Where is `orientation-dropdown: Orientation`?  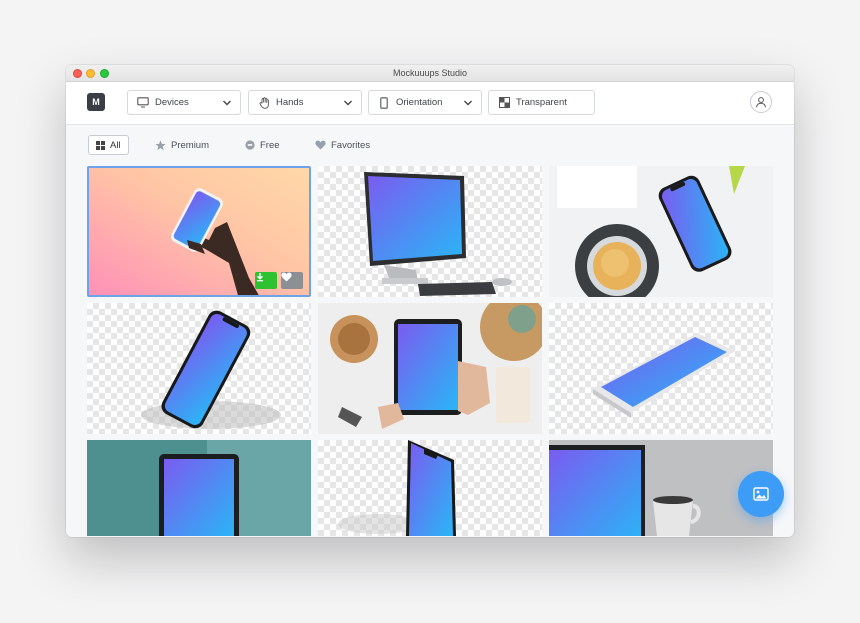
orientation-dropdown: Orientation is located at coordinates (425, 102).